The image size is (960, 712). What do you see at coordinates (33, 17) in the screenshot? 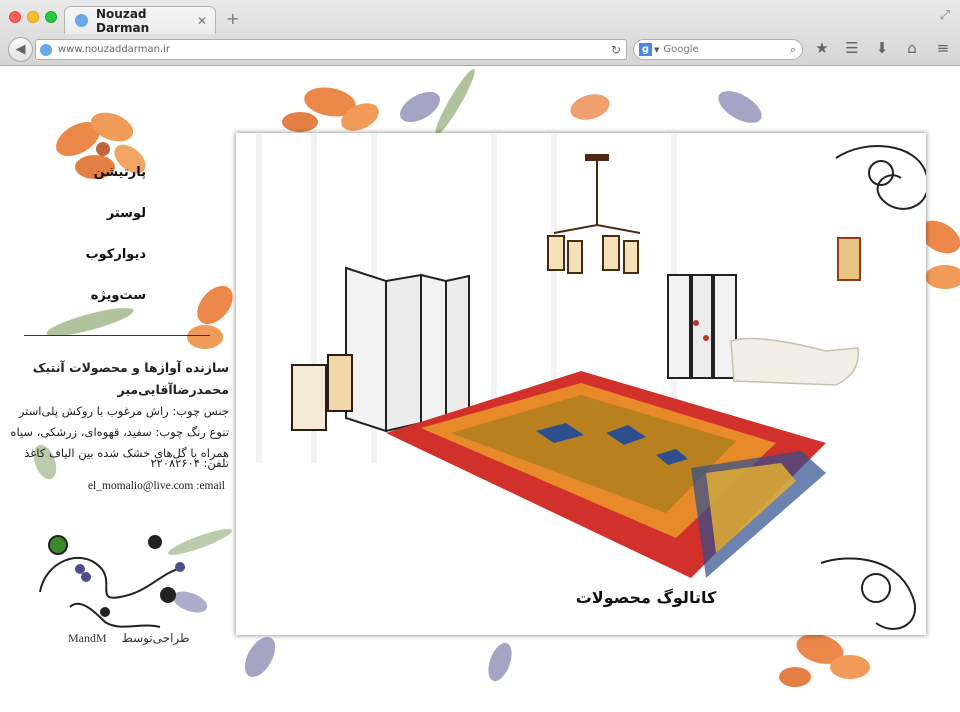
I see `window-minimize-button` at bounding box center [33, 17].